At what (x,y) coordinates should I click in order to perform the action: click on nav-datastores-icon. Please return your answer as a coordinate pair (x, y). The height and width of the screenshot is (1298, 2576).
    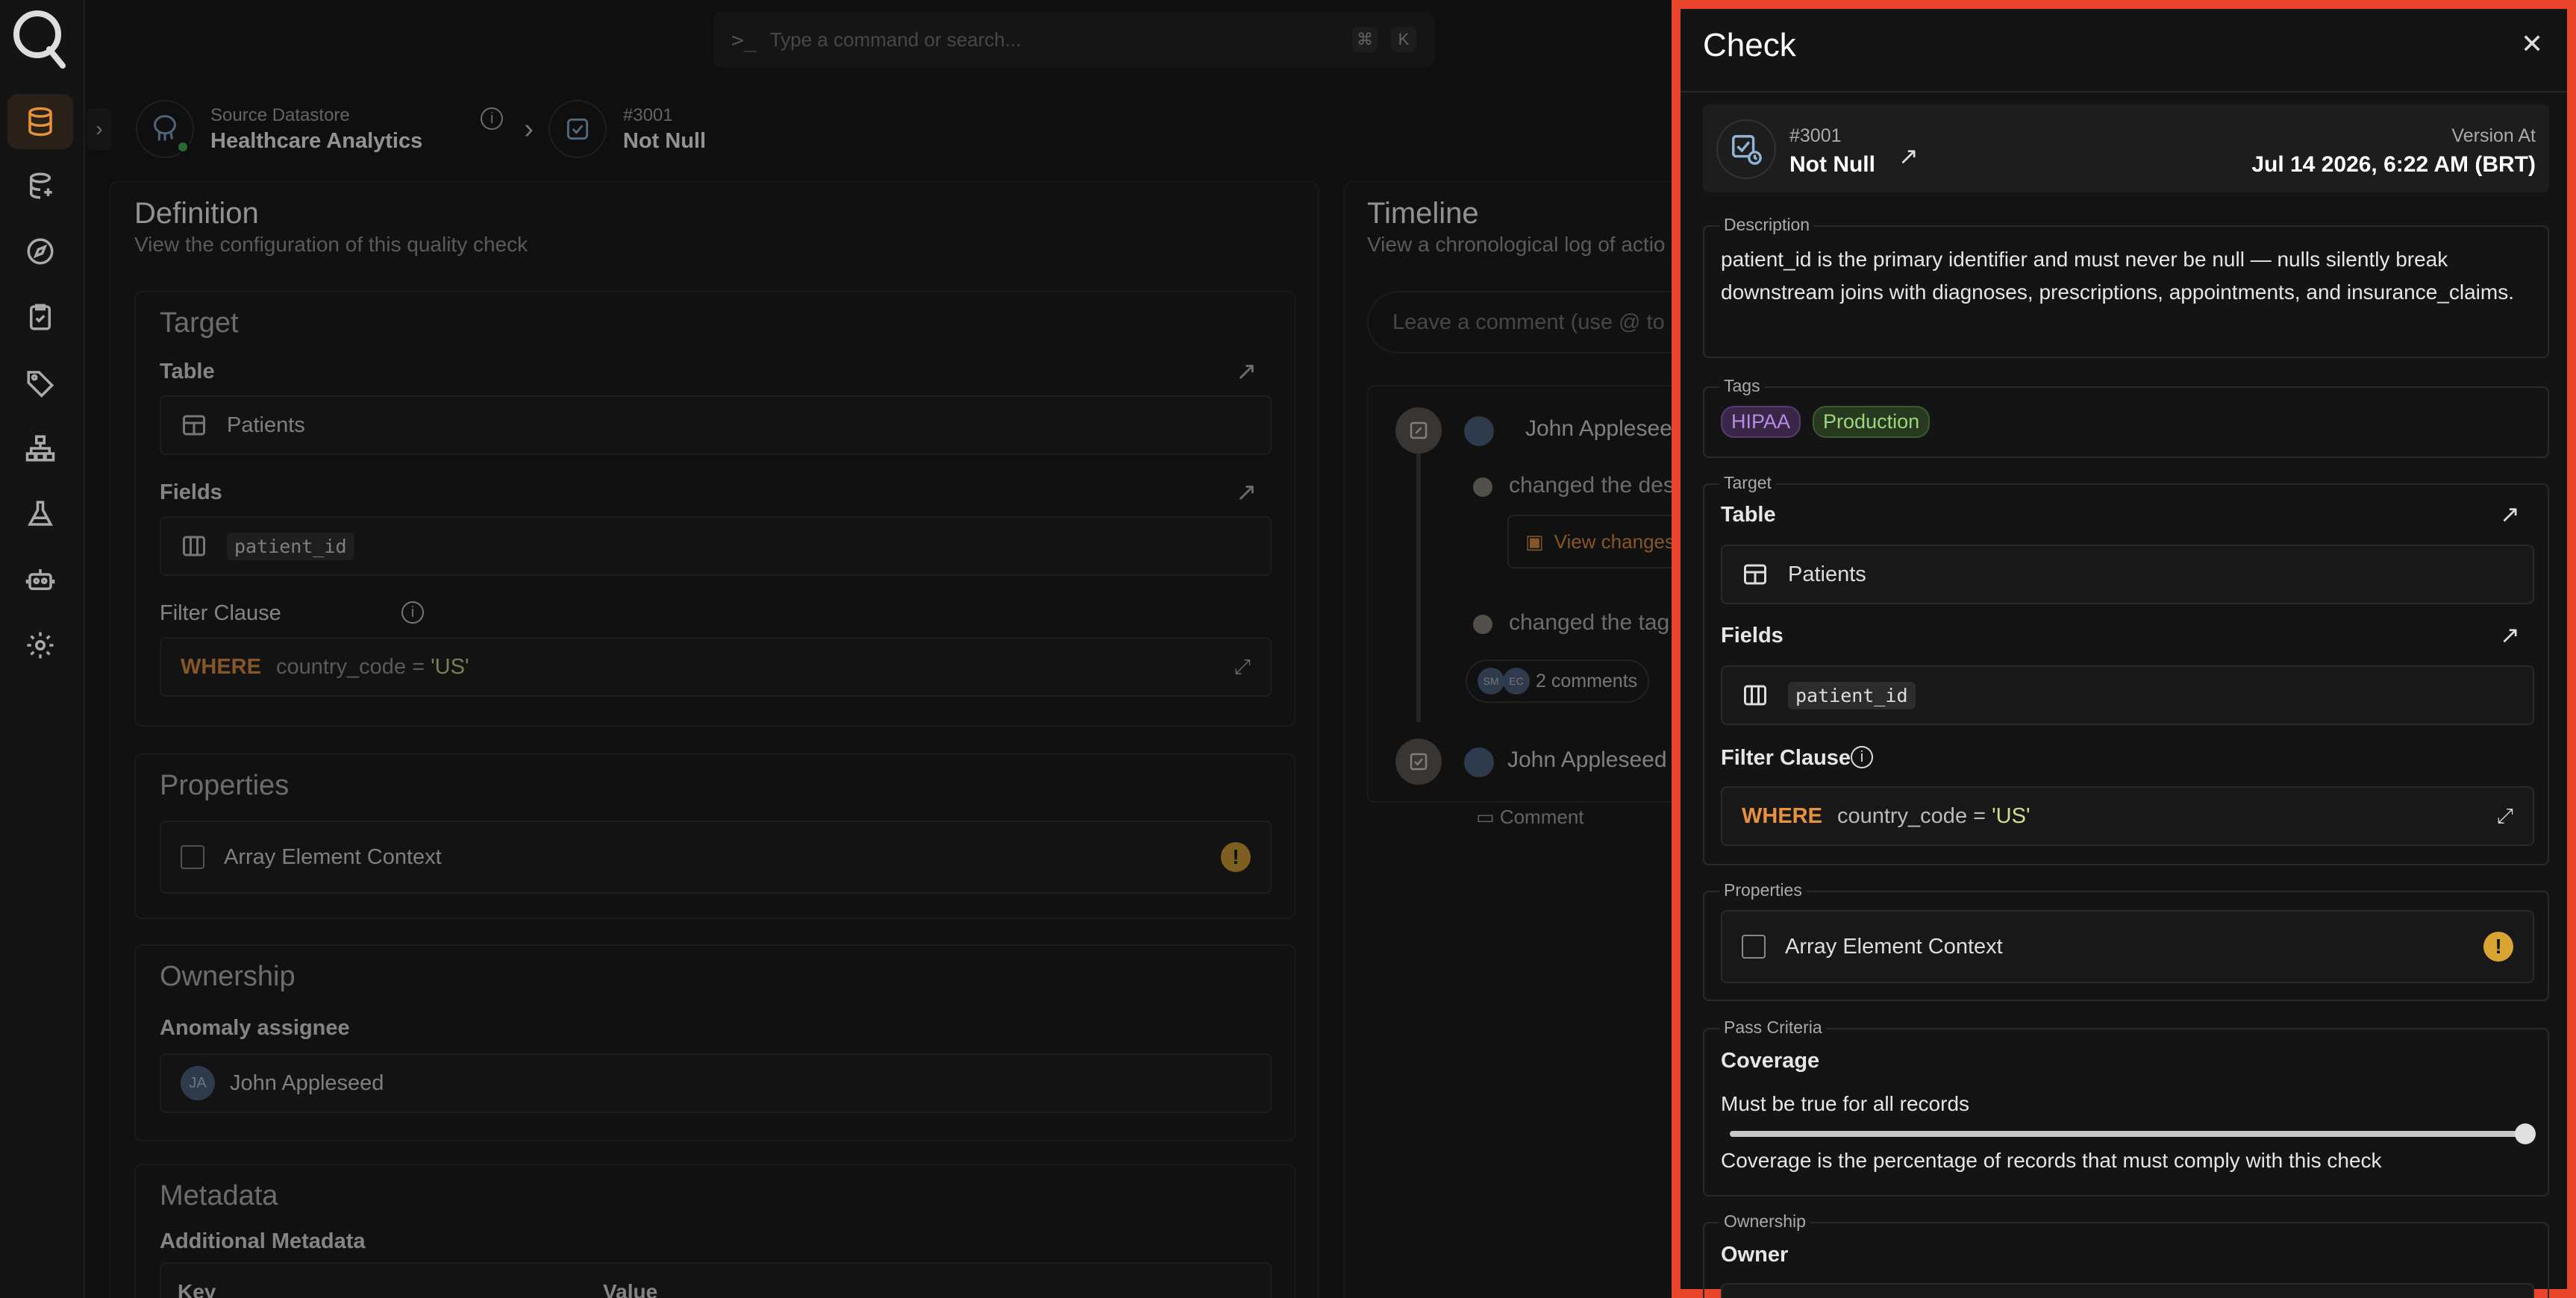
    Looking at the image, I should click on (40, 122).